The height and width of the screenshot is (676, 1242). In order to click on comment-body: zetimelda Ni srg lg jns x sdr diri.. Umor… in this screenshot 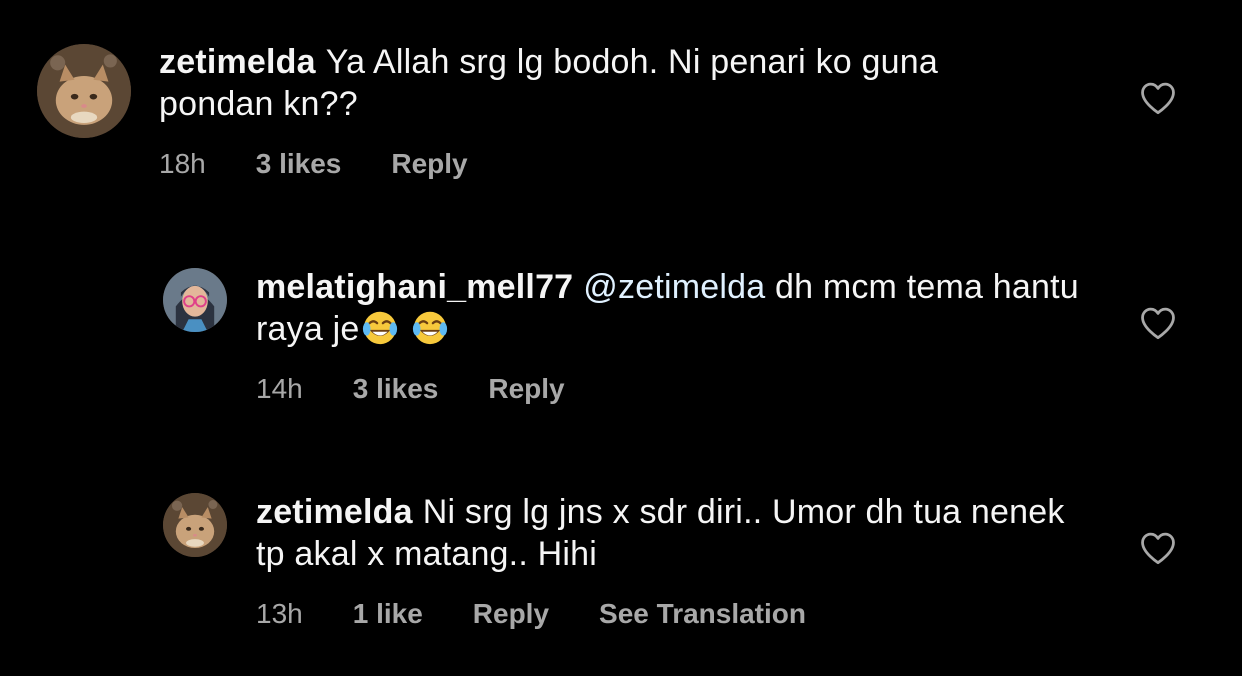, I will do `click(671, 533)`.